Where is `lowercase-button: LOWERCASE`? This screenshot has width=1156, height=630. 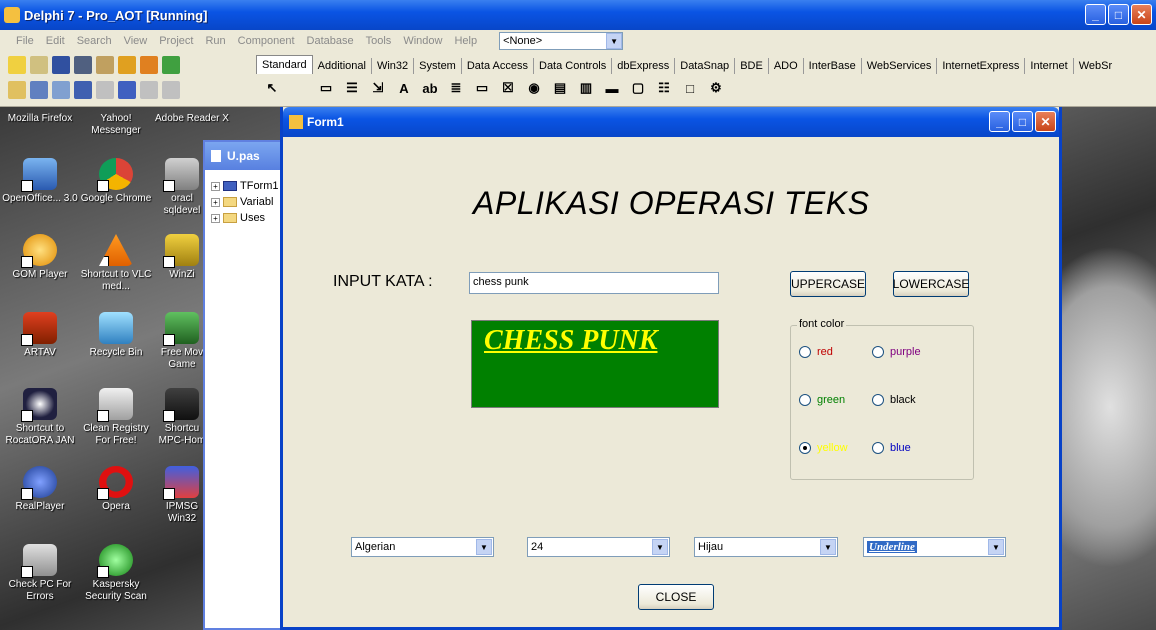
lowercase-button: LOWERCASE is located at coordinates (931, 284).